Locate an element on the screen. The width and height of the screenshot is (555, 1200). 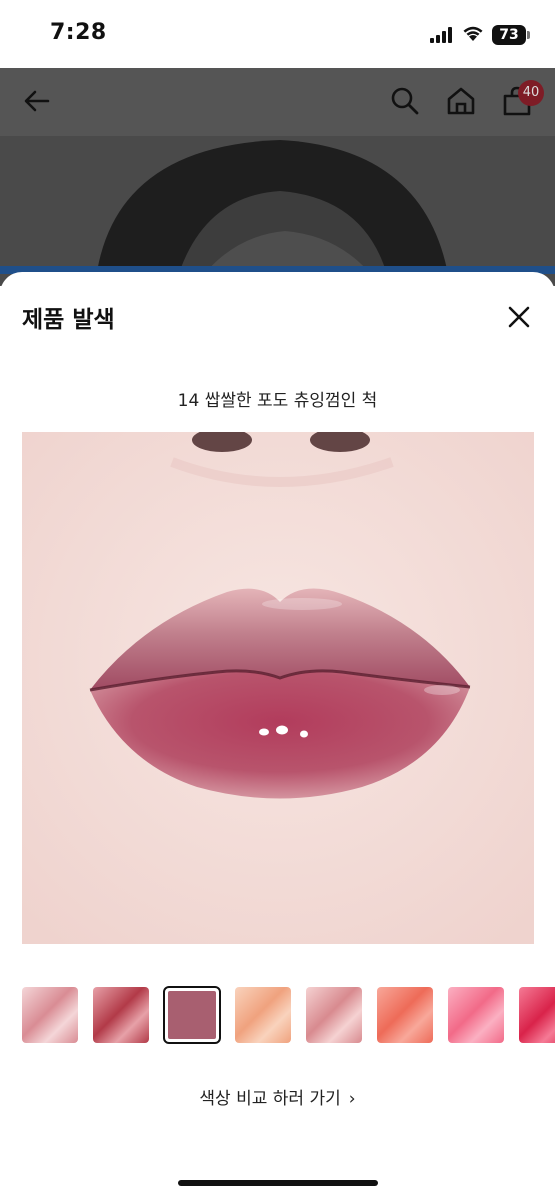
status-bar: 7:28 73 is located at coordinates (277, 34).